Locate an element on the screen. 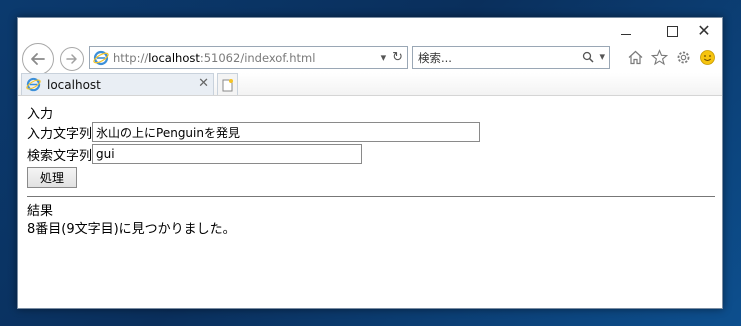 This screenshot has width=741, height=326. back-arrow-icon is located at coordinates (38, 59).